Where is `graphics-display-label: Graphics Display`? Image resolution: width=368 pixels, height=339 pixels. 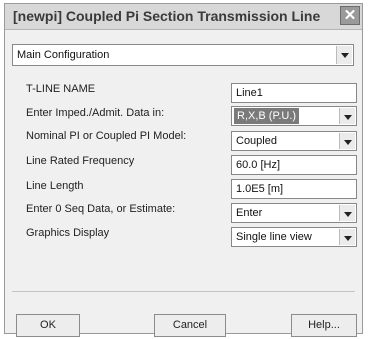 graphics-display-label: Graphics Display is located at coordinates (68, 233).